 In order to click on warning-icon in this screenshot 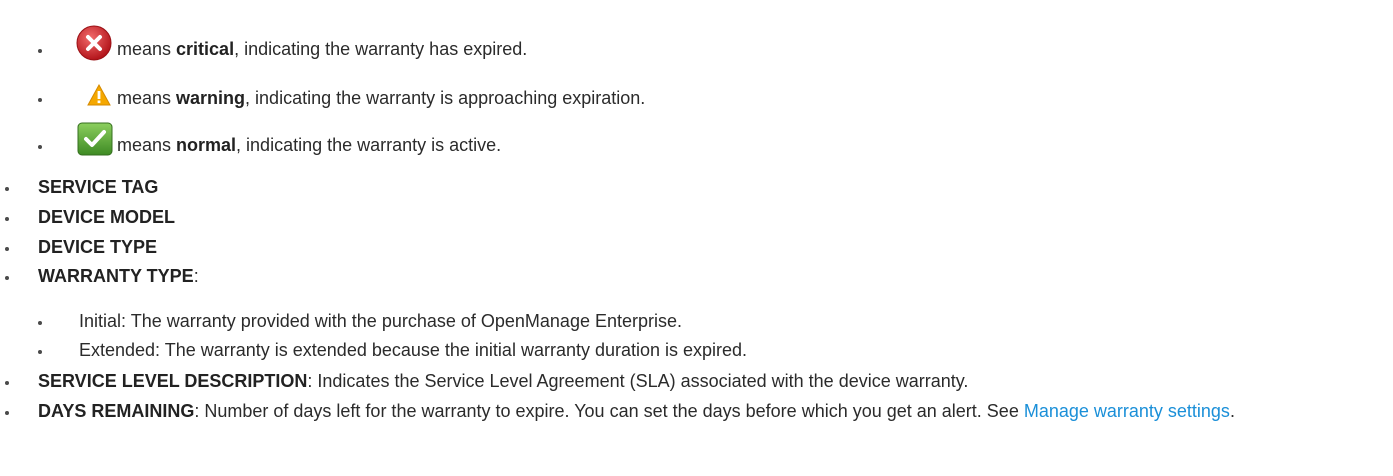, I will do `click(99, 95)`.